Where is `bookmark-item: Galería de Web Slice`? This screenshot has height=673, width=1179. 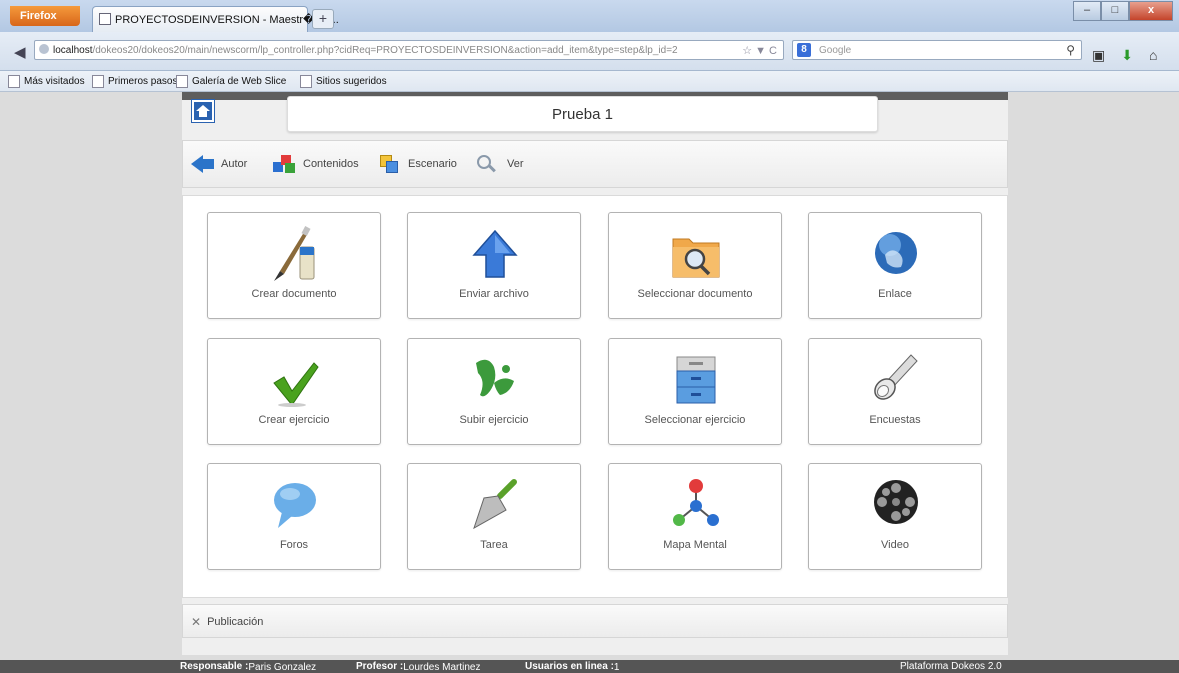
bookmark-item: Galería de Web Slice is located at coordinates (231, 81).